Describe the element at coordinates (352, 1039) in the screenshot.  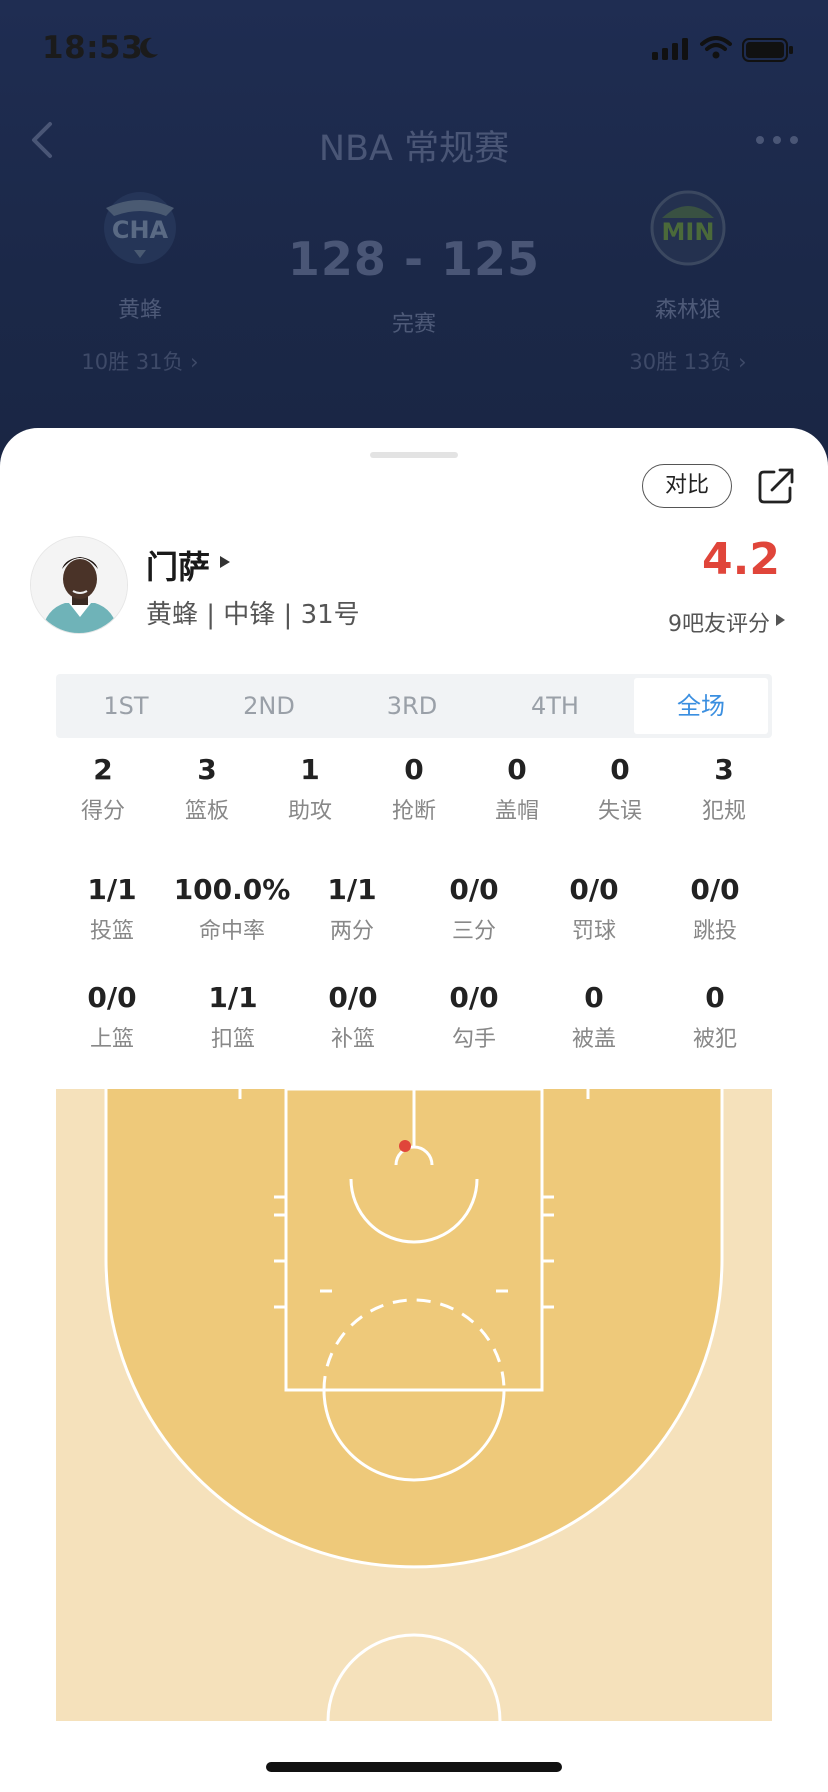
I see `stat-label: 补篮` at that location.